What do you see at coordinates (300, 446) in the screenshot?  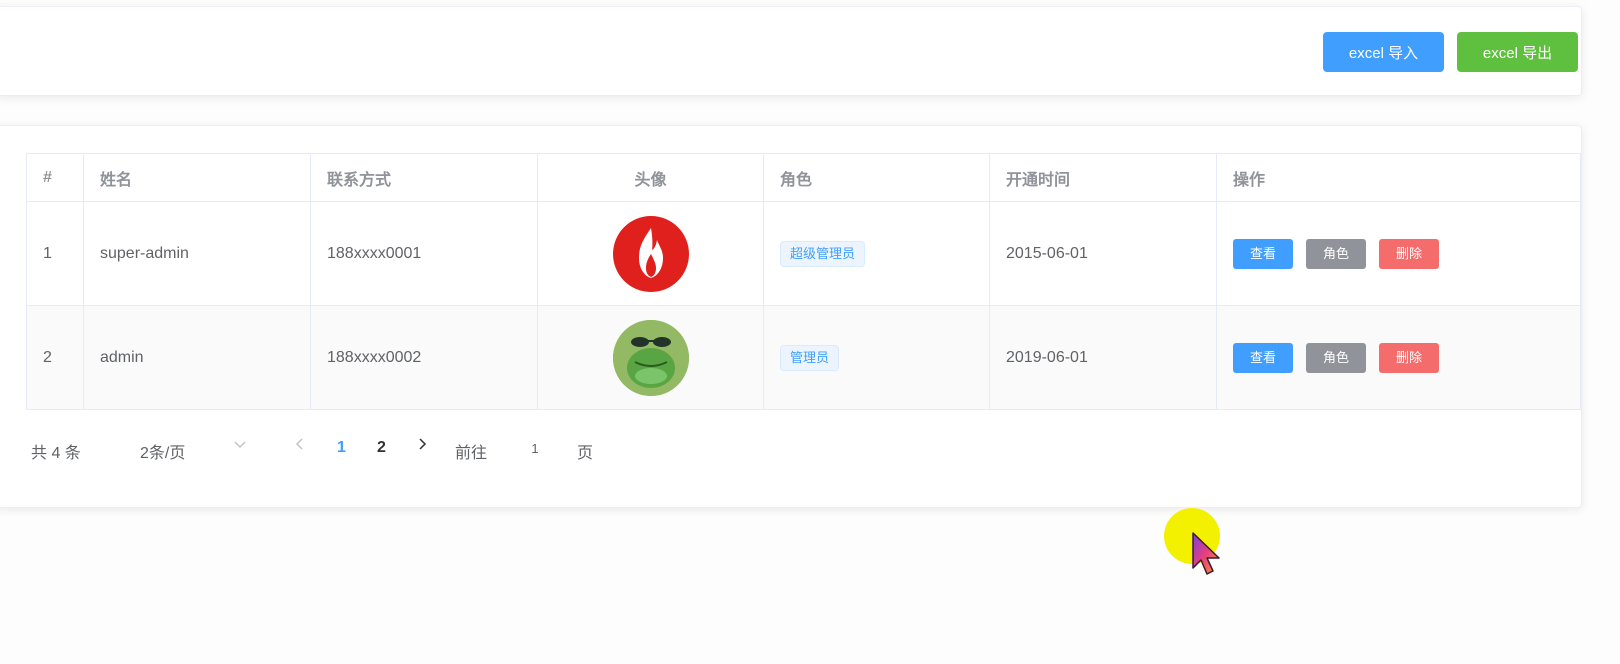 I see `chevron-left-icon` at bounding box center [300, 446].